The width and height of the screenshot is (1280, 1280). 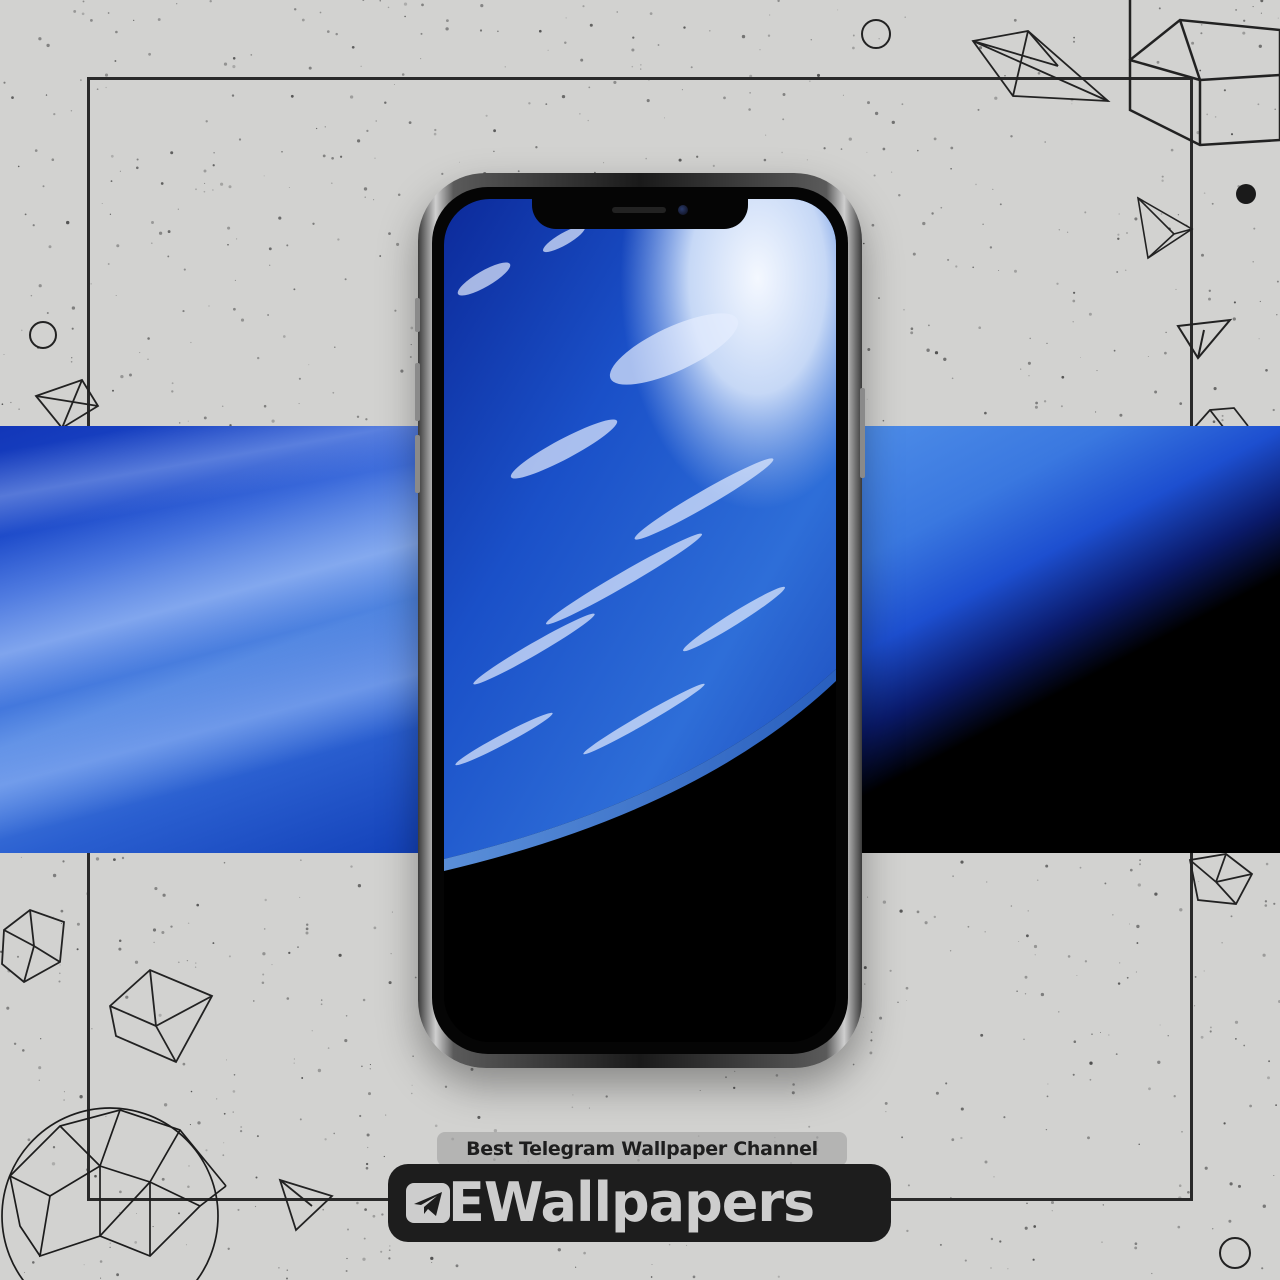 I want to click on doodle-triangle-right, so click(x=1204, y=339).